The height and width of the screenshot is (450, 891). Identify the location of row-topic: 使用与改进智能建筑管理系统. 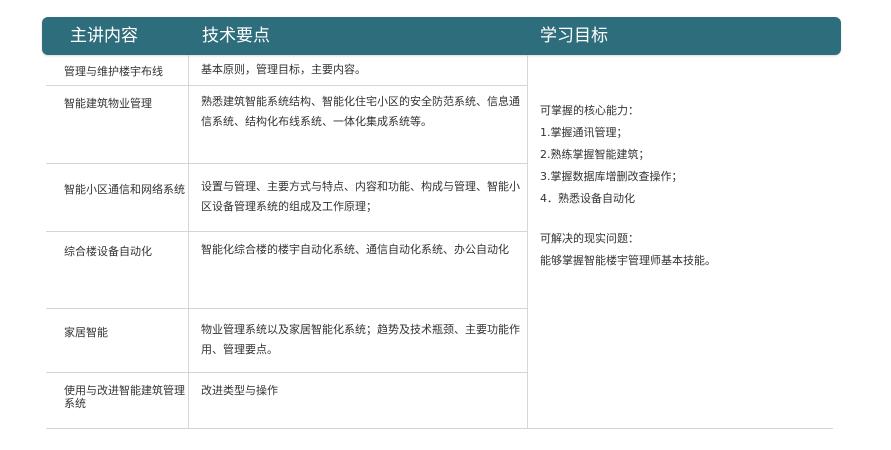
(124, 397).